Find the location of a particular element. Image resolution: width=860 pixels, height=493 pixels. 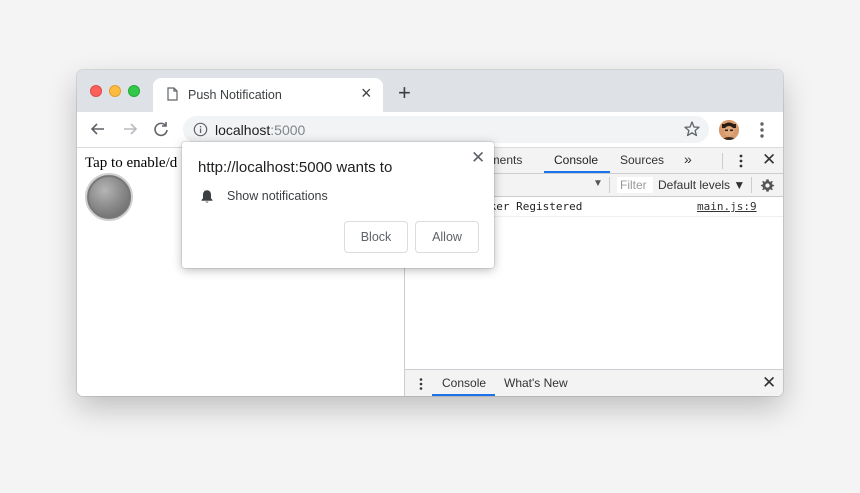

drawer-menu-icon is located at coordinates (421, 384).